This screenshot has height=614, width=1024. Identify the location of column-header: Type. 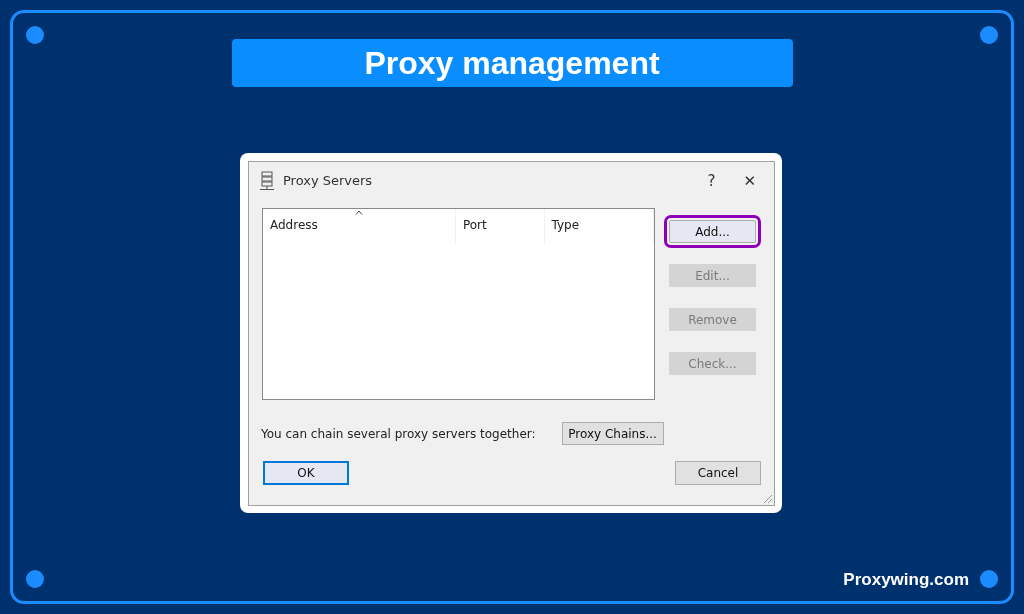
(565, 225).